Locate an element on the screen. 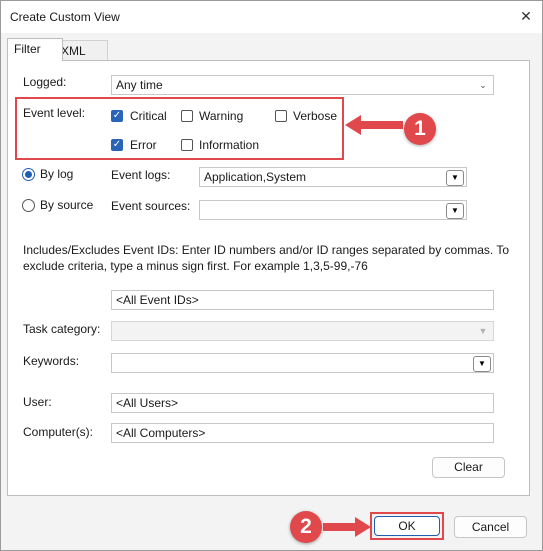 The width and height of the screenshot is (543, 551). keywords-label: Keywords: is located at coordinates (51, 361).